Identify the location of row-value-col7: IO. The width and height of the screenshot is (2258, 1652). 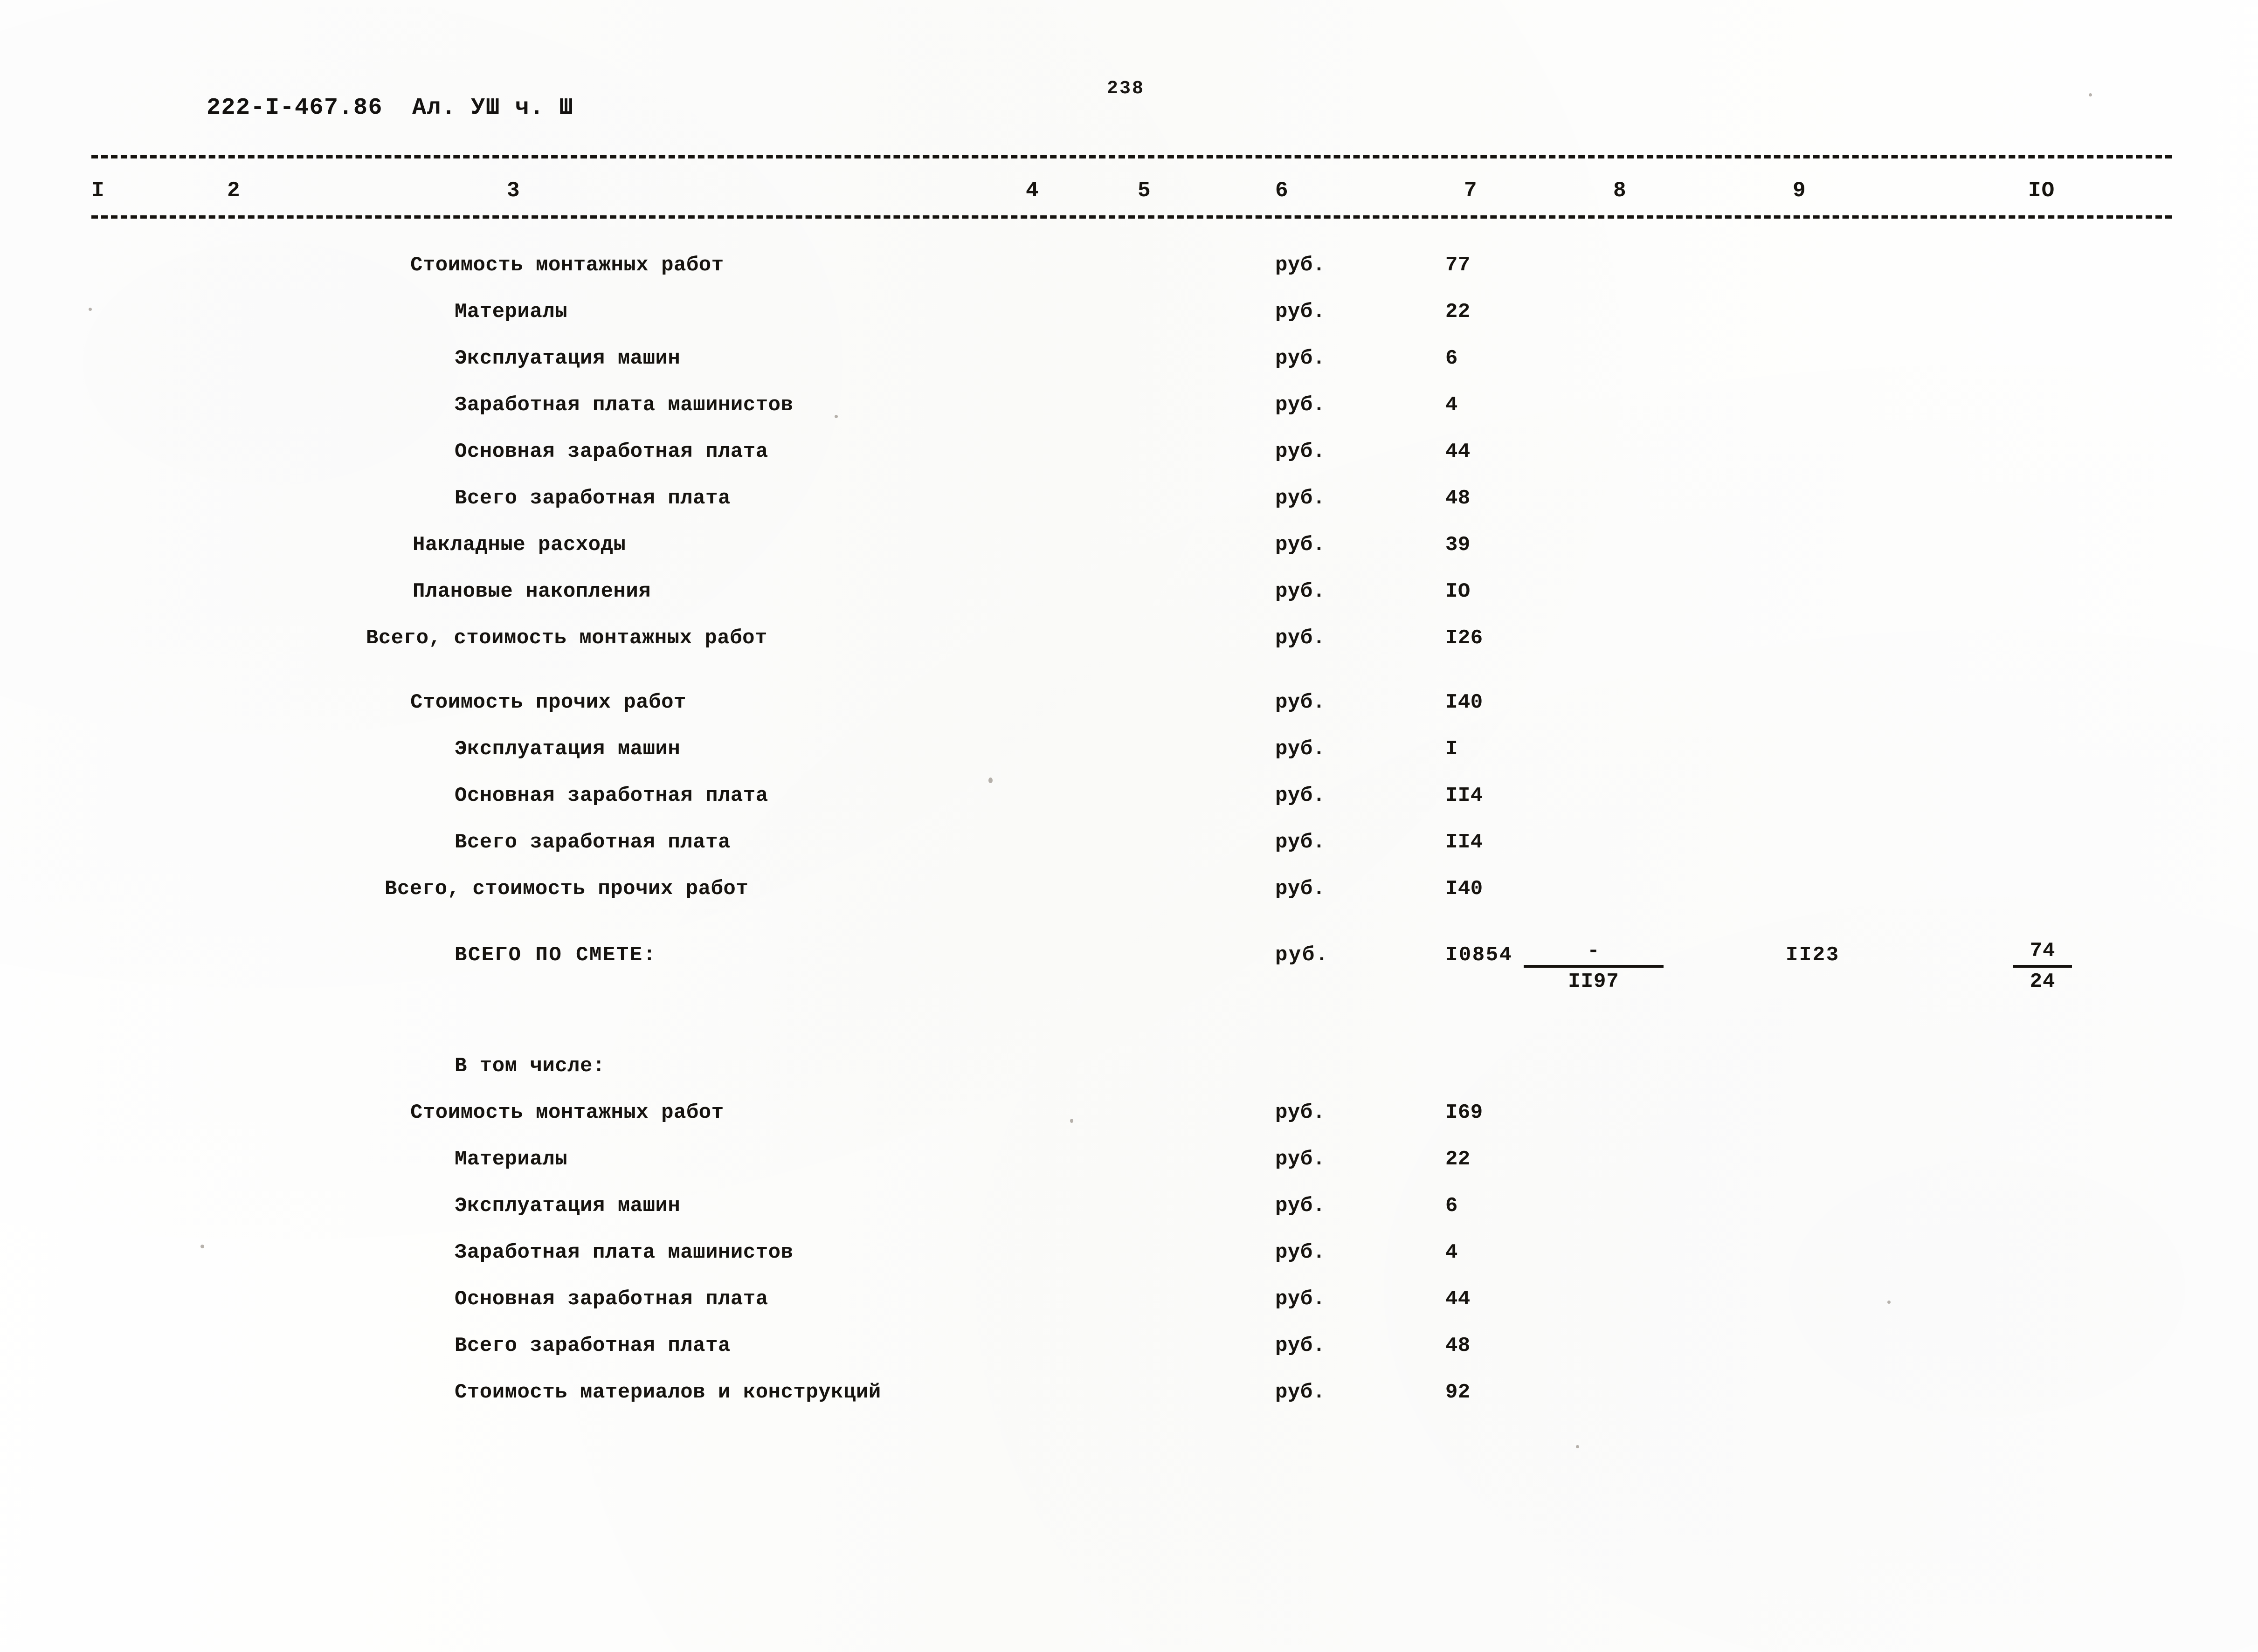
(1458, 592).